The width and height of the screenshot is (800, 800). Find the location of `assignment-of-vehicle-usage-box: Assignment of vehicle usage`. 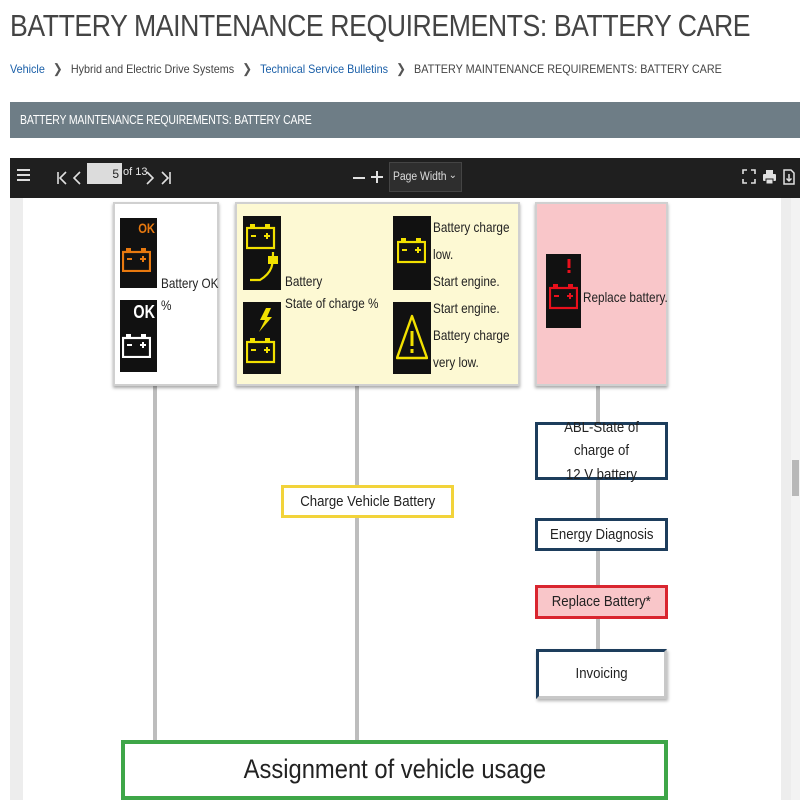

assignment-of-vehicle-usage-box: Assignment of vehicle usage is located at coordinates (394, 770).